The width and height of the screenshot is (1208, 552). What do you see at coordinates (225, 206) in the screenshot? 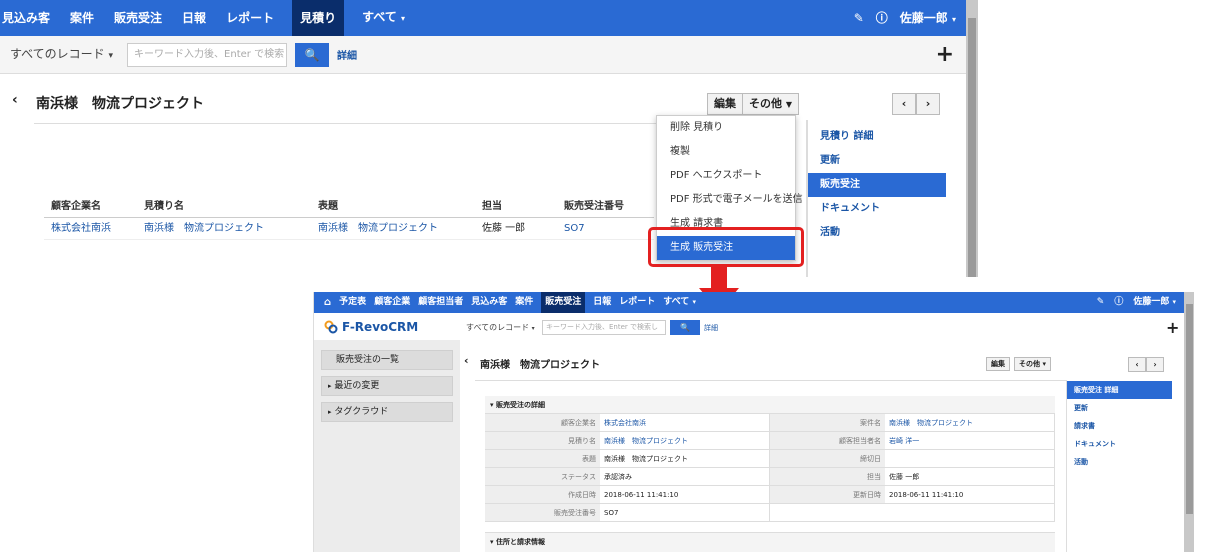
I see `column-header: 見積り名` at bounding box center [225, 206].